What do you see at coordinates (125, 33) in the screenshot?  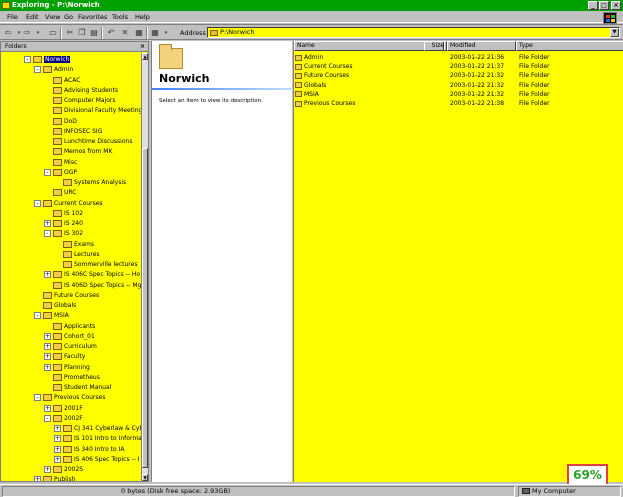 I see `delete-icon: ✕` at bounding box center [125, 33].